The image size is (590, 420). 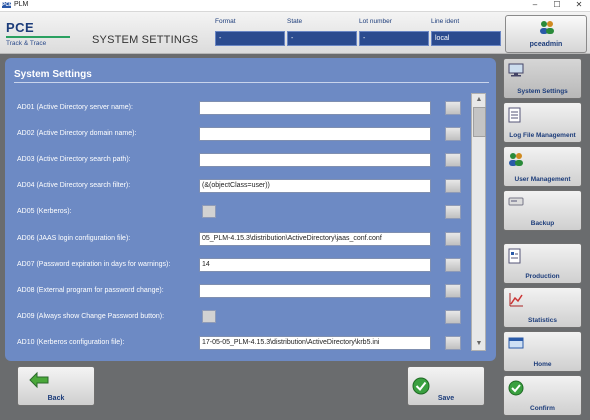 I want to click on format-value: -, so click(x=250, y=38).